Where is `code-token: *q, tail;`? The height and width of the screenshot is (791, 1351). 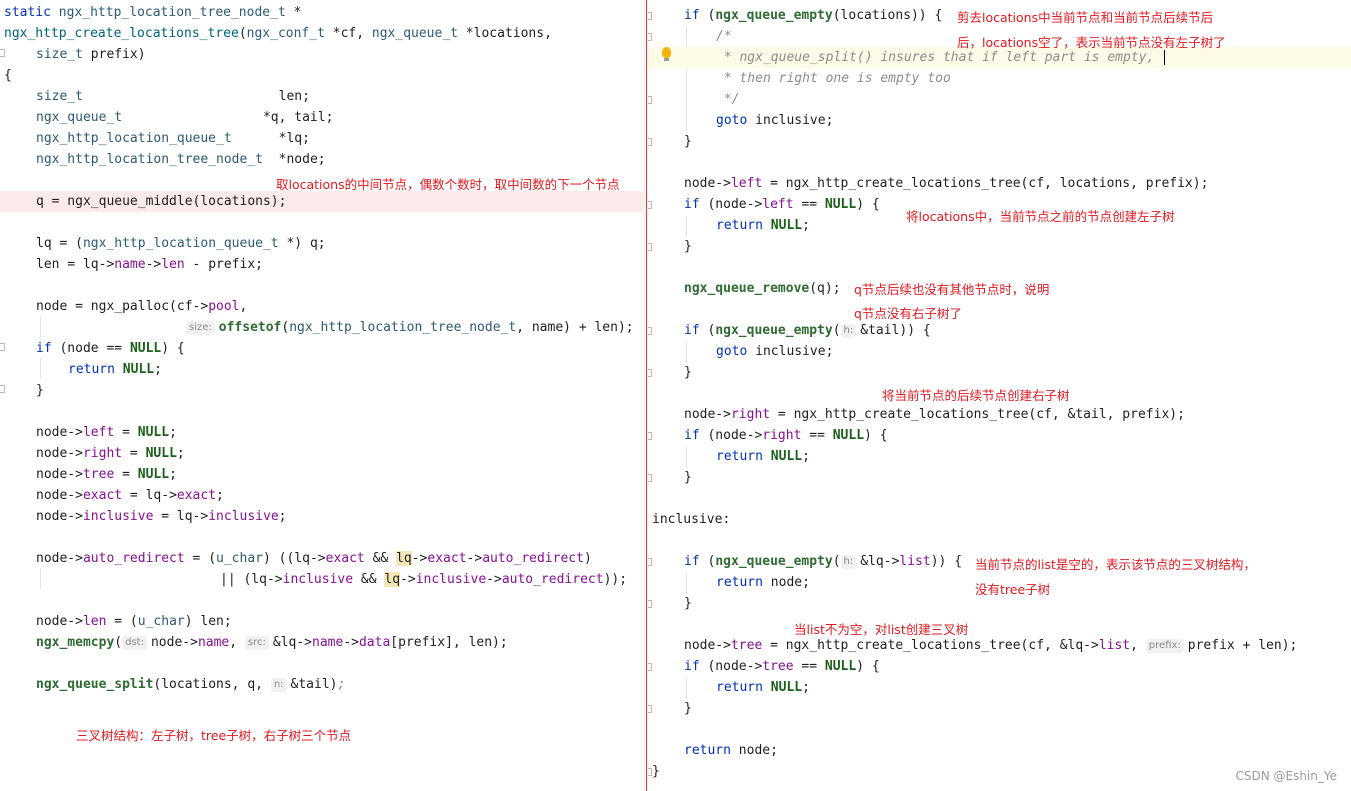
code-token: *q, tail; is located at coordinates (228, 117).